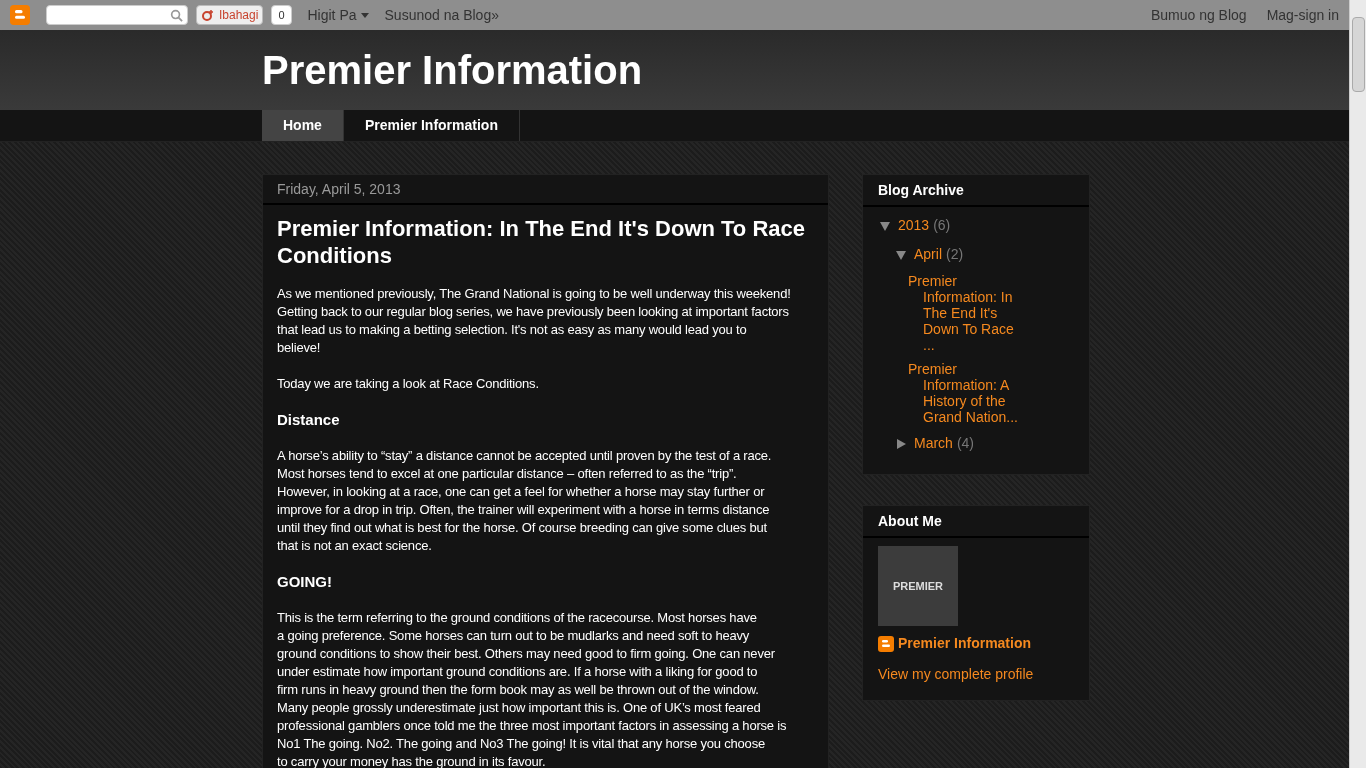 The height and width of the screenshot is (768, 1366). I want to click on archive-link: April, so click(928, 254).